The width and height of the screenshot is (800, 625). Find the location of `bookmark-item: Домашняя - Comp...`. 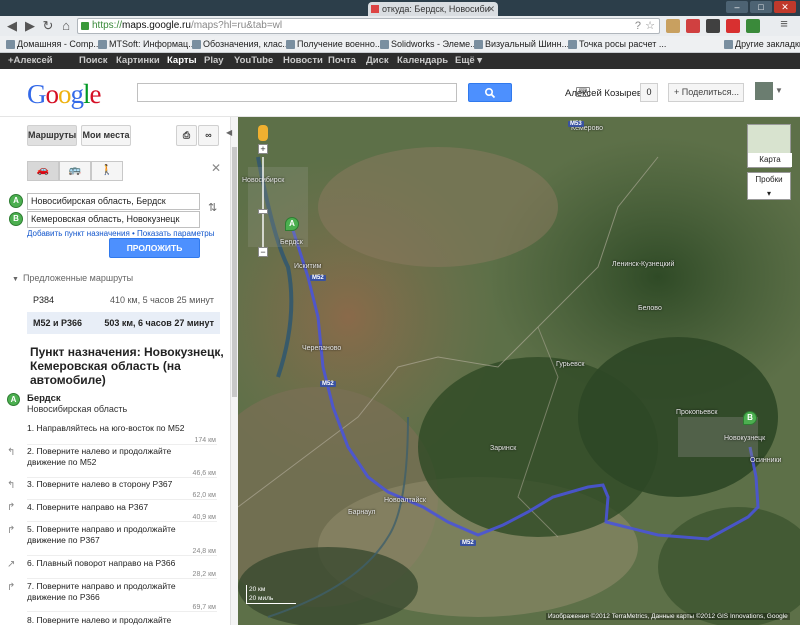

bookmark-item: Домашняя - Comp... is located at coordinates (53, 44).